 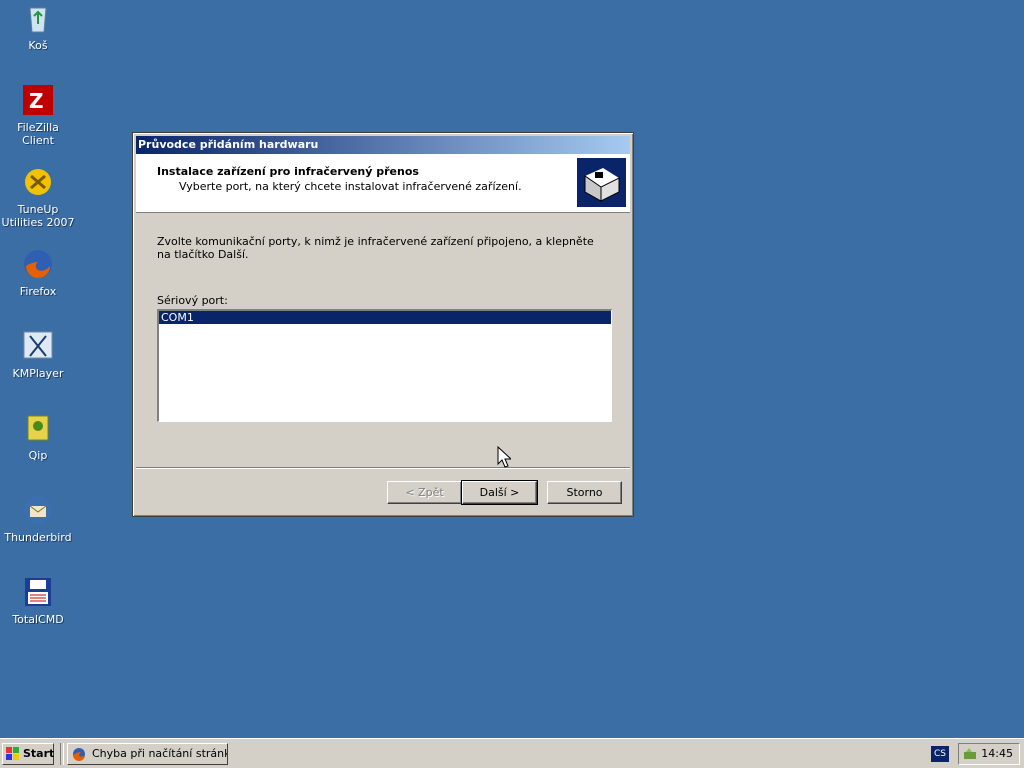 What do you see at coordinates (499, 492) in the screenshot?
I see `next-button: Další >` at bounding box center [499, 492].